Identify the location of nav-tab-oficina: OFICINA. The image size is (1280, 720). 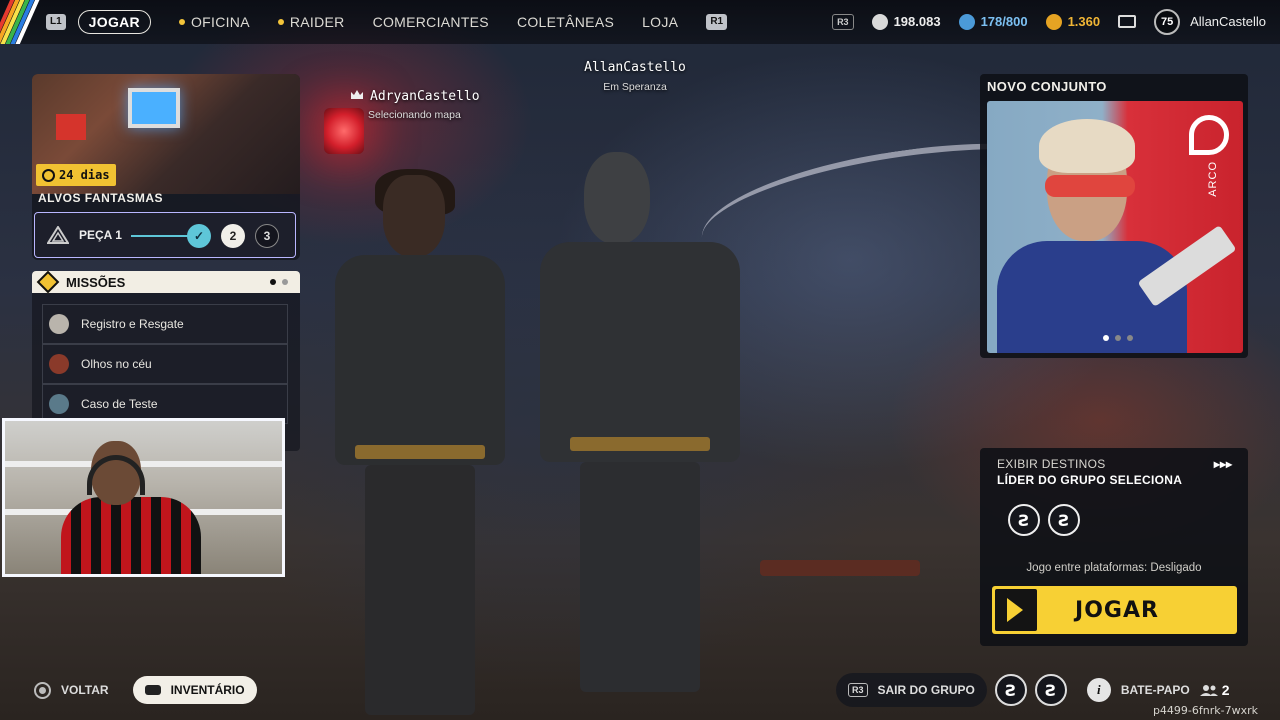
(214, 21).